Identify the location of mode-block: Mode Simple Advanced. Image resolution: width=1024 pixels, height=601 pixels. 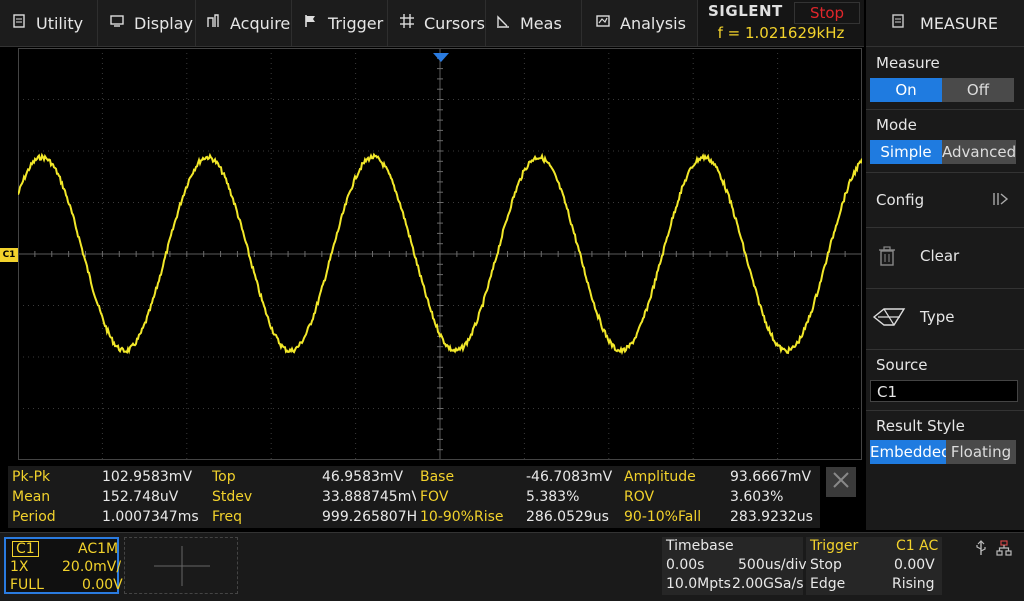
(945, 141).